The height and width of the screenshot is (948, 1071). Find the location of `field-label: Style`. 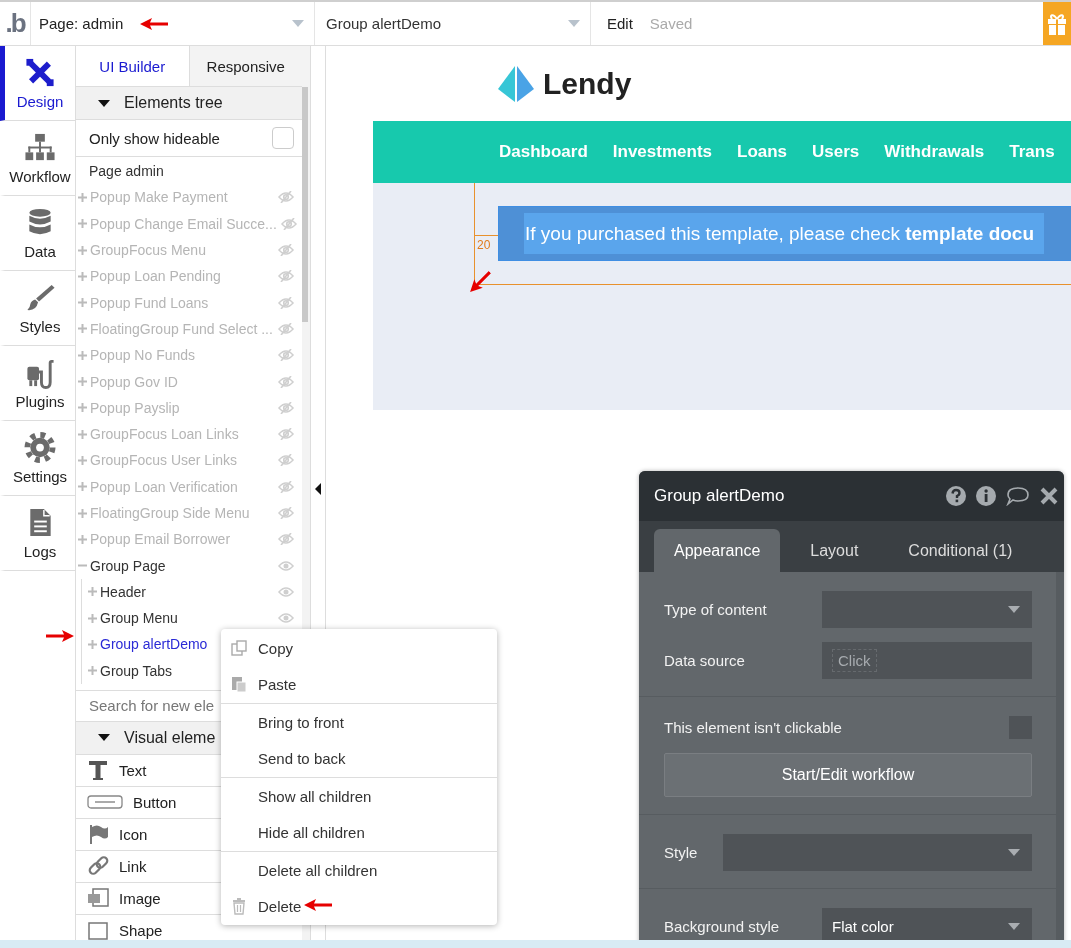

field-label: Style is located at coordinates (681, 852).